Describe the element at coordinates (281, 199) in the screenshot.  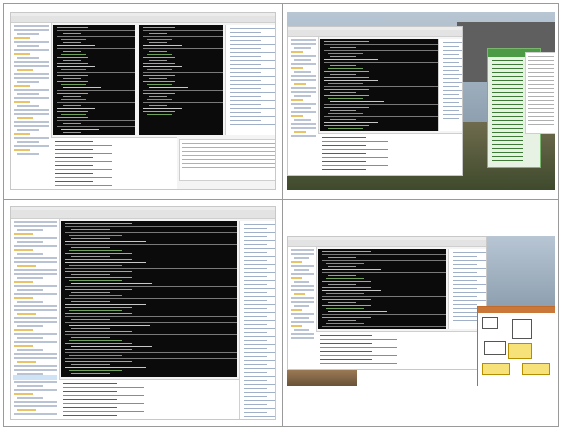
I see `grid-divider-horizontal` at that location.